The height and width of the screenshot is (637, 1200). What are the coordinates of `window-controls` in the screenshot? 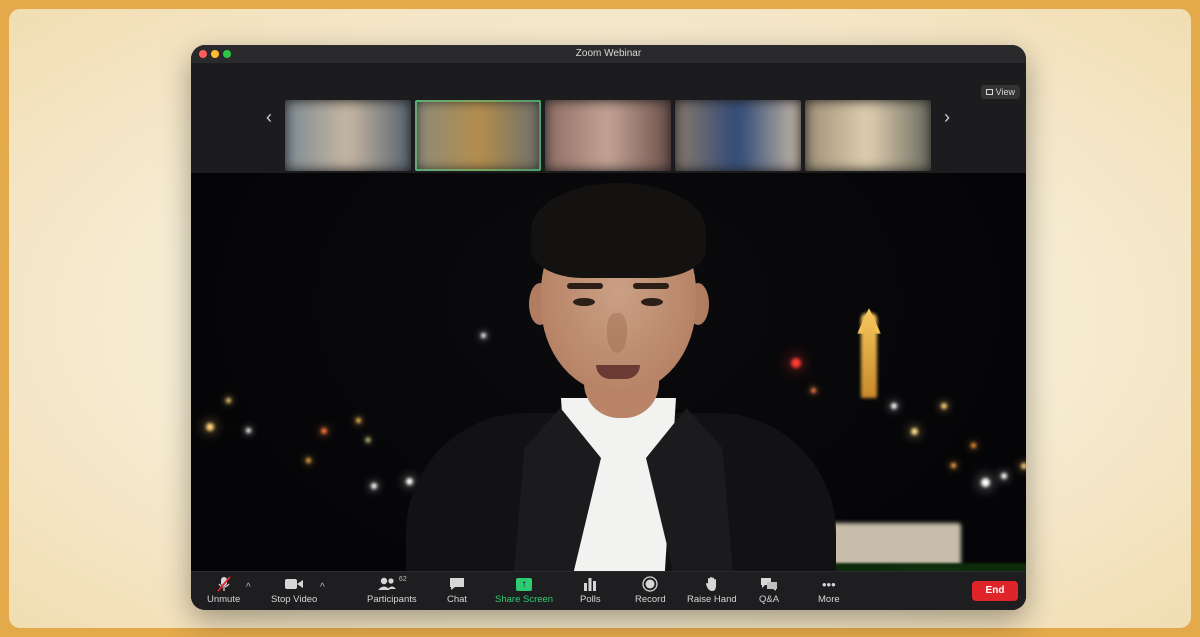 It's located at (215, 54).